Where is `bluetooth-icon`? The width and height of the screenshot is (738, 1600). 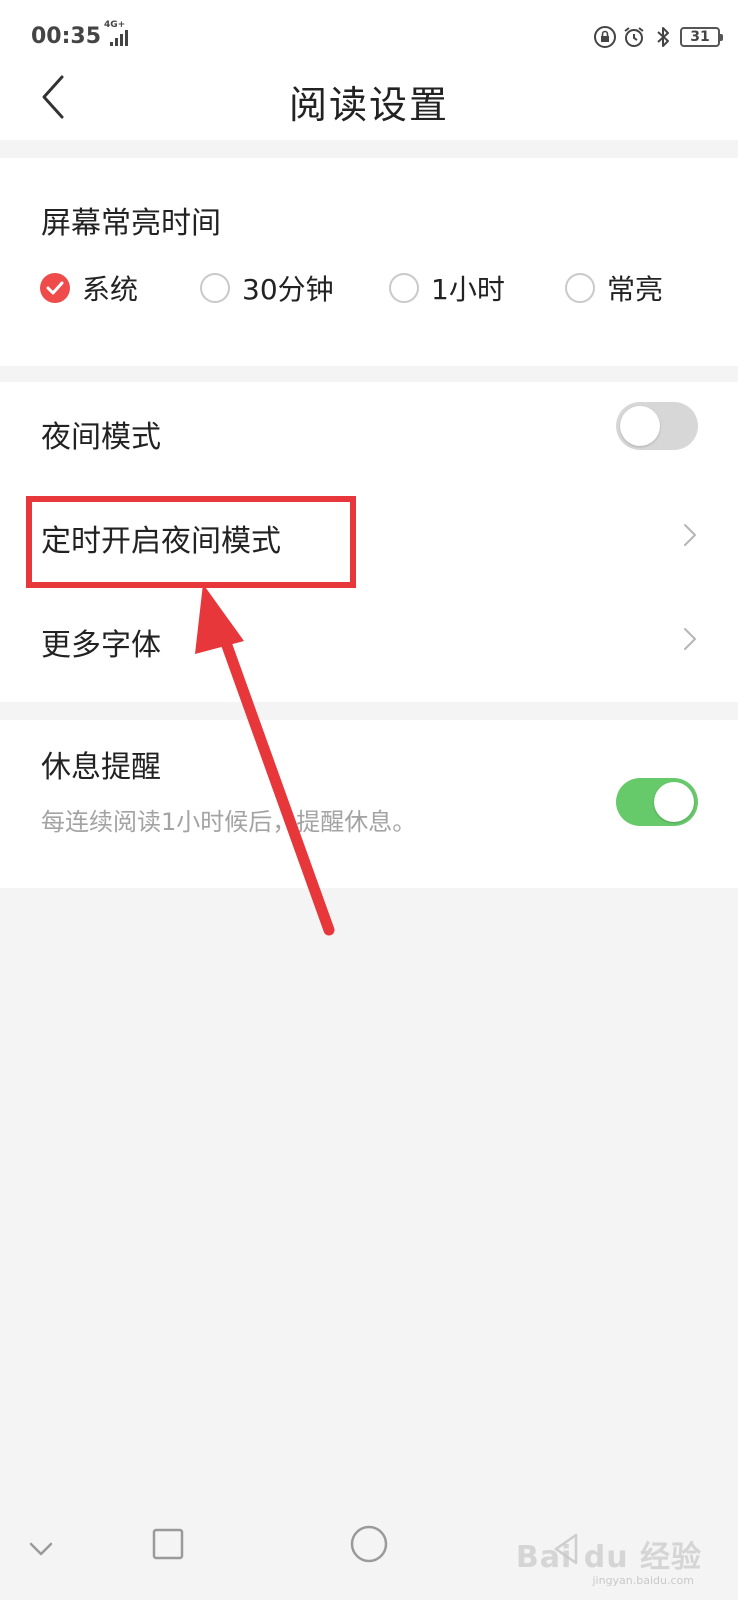 bluetooth-icon is located at coordinates (663, 37).